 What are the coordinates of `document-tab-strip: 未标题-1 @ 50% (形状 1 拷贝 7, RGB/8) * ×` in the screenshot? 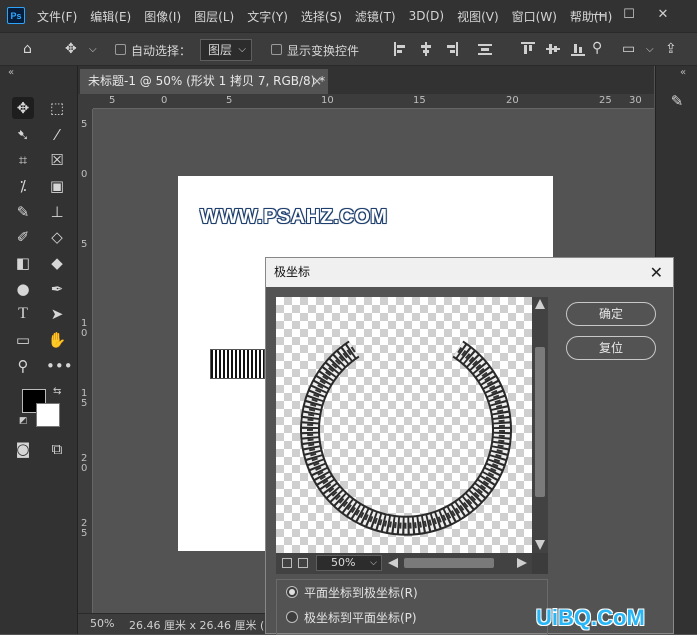 It's located at (366, 80).